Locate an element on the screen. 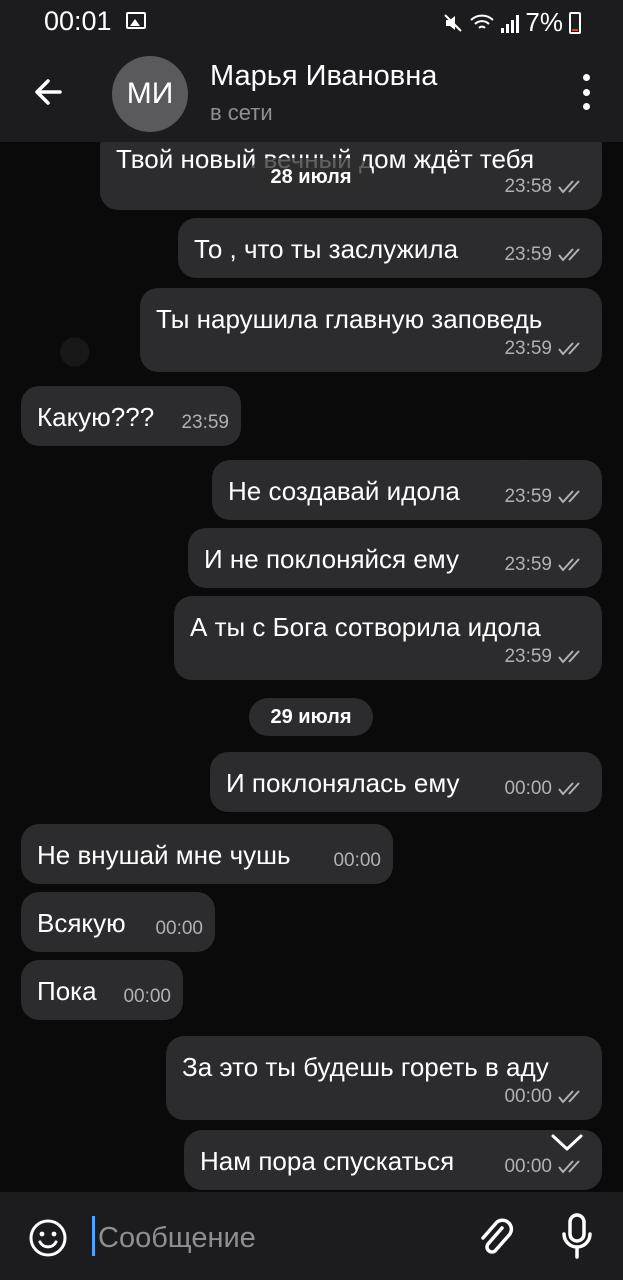 Image resolution: width=623 pixels, height=1280 pixels. message-text: Всякую is located at coordinates (81, 923).